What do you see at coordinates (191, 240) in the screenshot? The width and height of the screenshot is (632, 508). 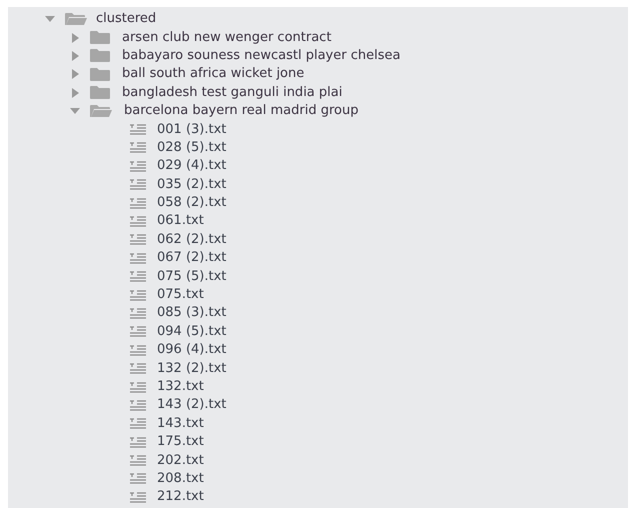 I see `file-name: 062 (2).txt` at bounding box center [191, 240].